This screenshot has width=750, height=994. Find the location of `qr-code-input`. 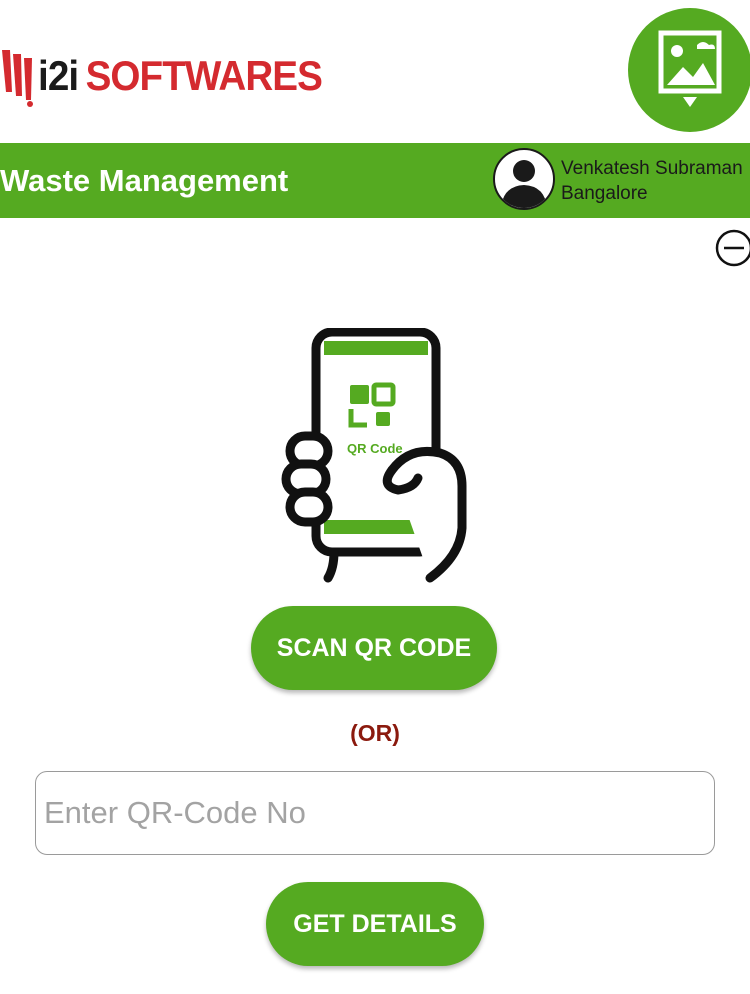

qr-code-input is located at coordinates (375, 813).